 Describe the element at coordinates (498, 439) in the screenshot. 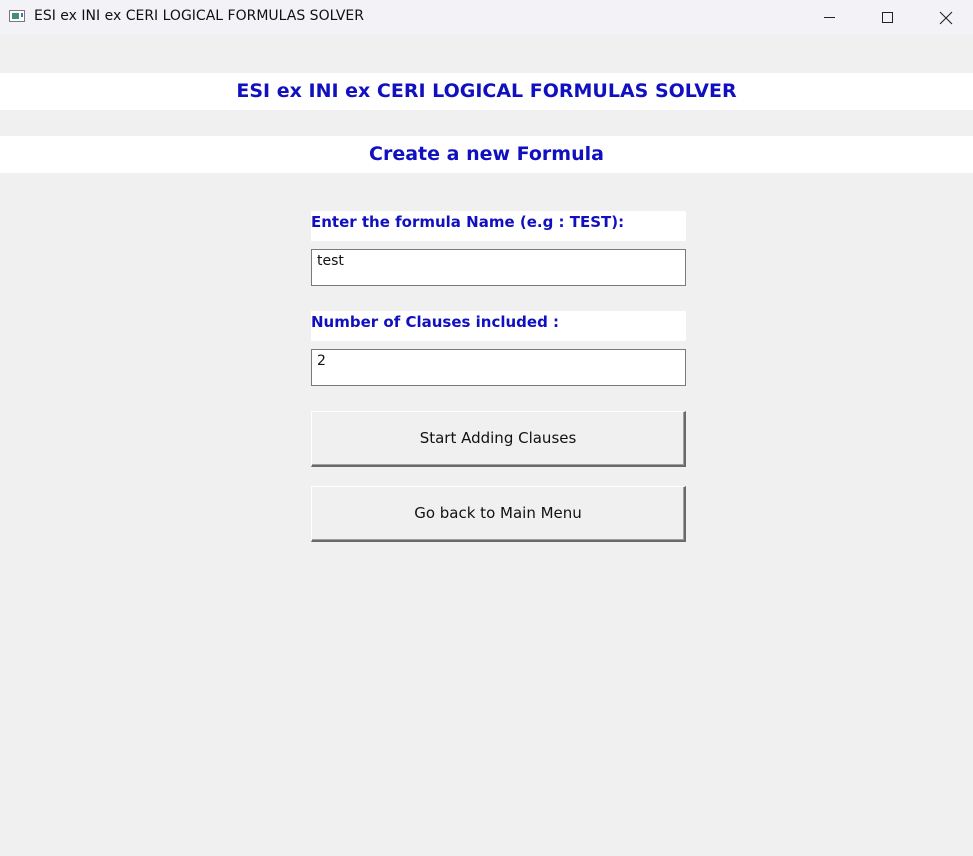

I see `start-adding-clauses-button: Start Adding Clauses` at that location.